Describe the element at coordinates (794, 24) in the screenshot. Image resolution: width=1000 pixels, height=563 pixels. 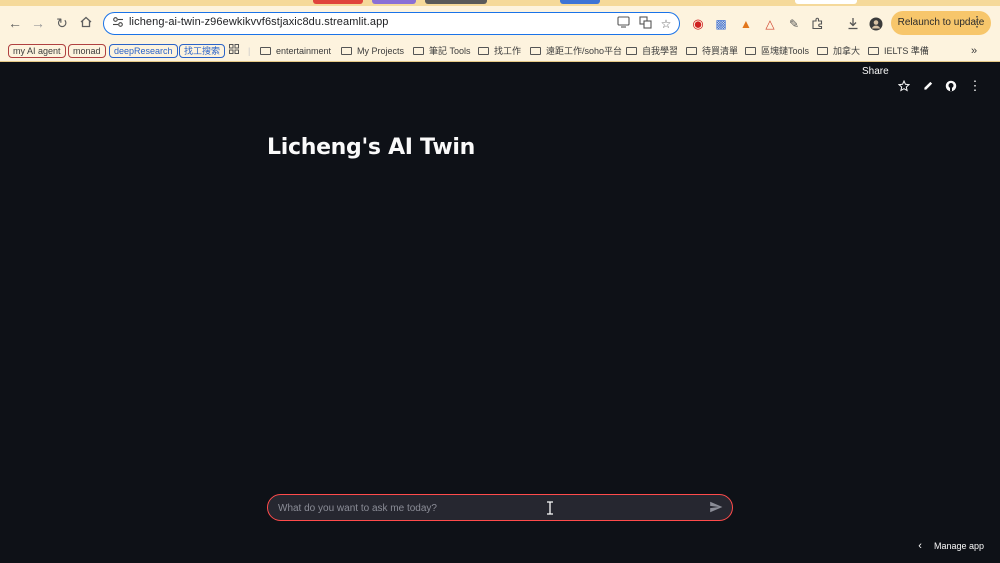
I see `extension-pen-icon: ✎` at that location.